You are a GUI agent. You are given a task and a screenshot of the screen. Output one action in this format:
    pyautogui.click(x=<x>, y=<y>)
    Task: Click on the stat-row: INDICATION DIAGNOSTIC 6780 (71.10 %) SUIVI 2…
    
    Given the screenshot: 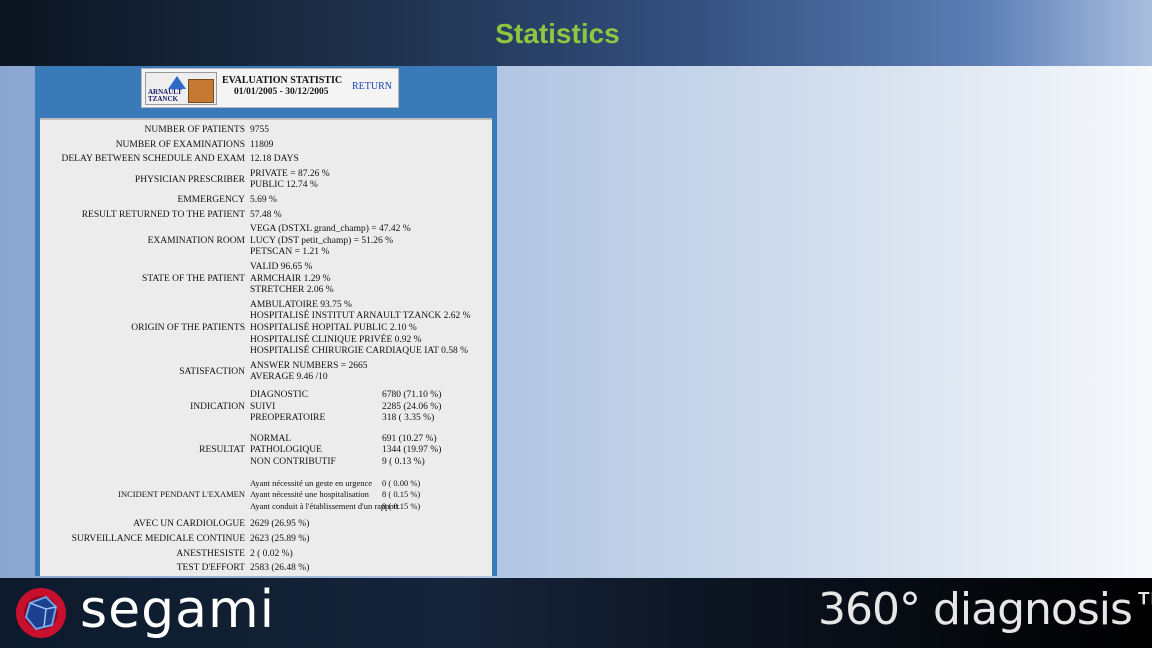 What is the action you would take?
    pyautogui.click(x=266, y=407)
    